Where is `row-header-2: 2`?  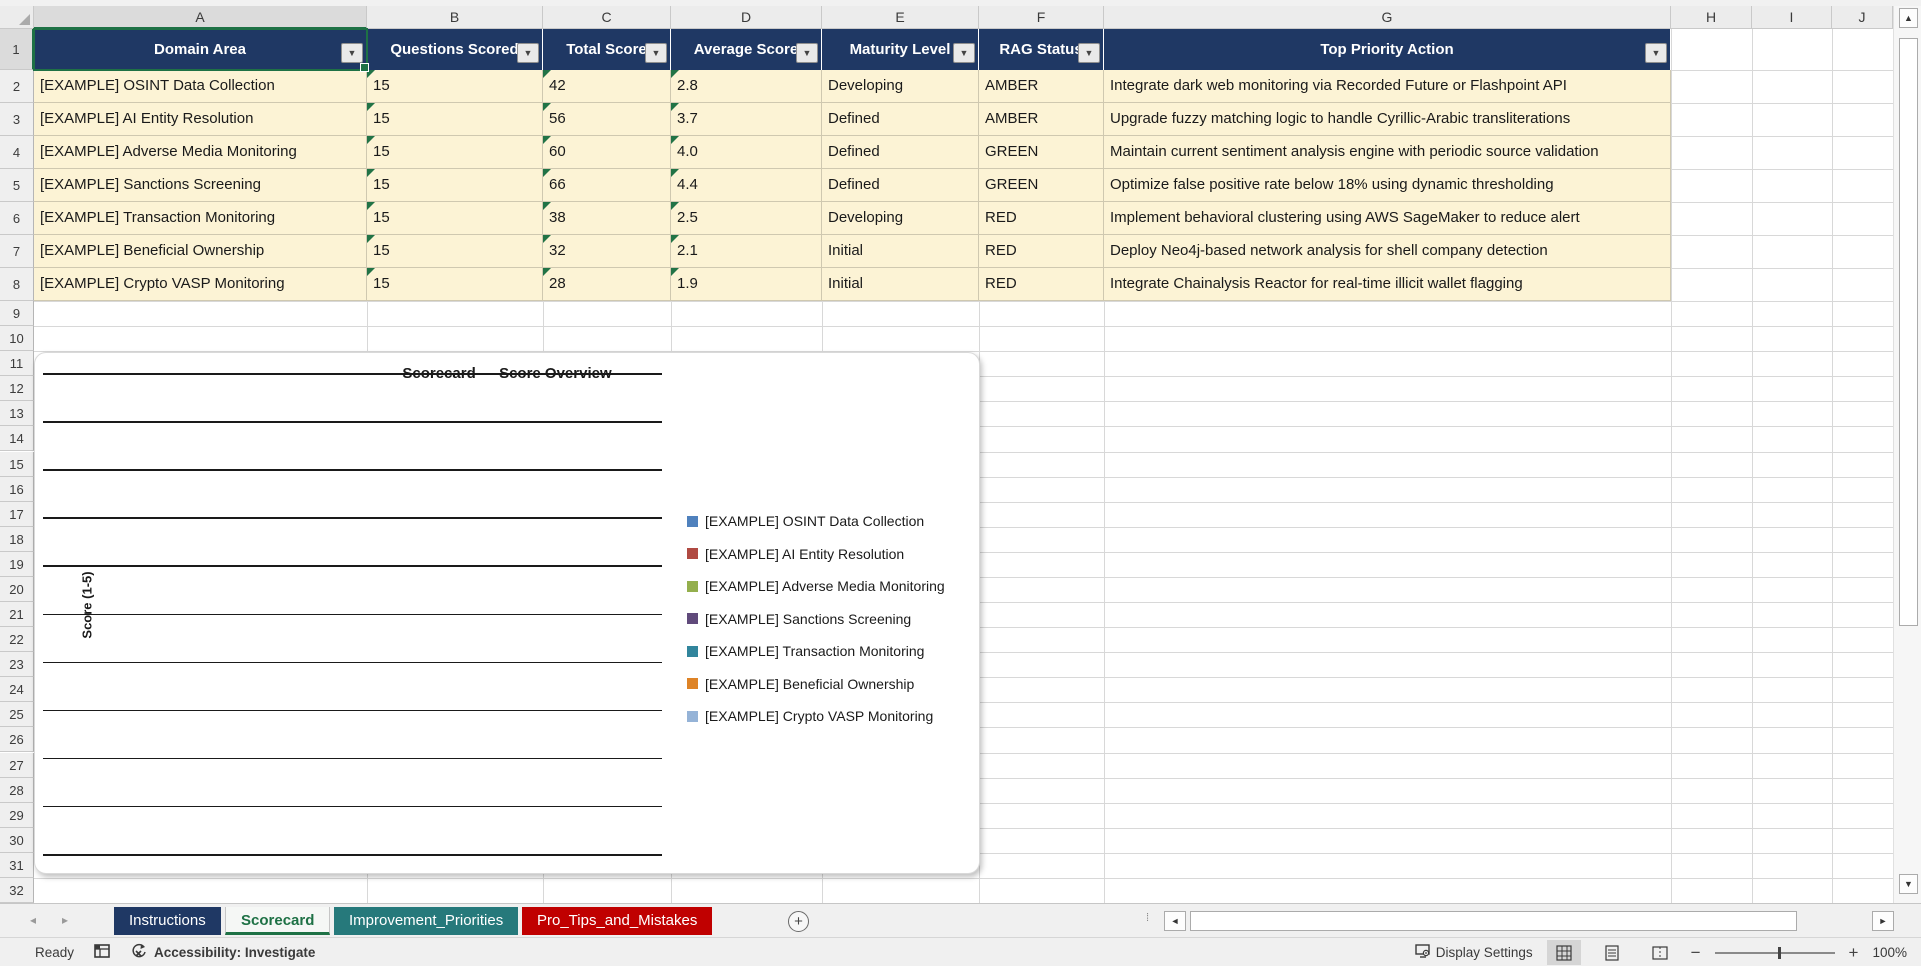 row-header-2: 2 is located at coordinates (17, 86).